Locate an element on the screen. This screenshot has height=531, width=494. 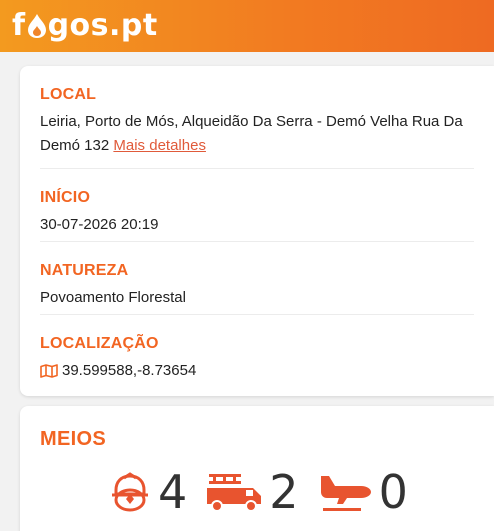
coords-value: 39.599588,-8.73654 is located at coordinates (129, 370).